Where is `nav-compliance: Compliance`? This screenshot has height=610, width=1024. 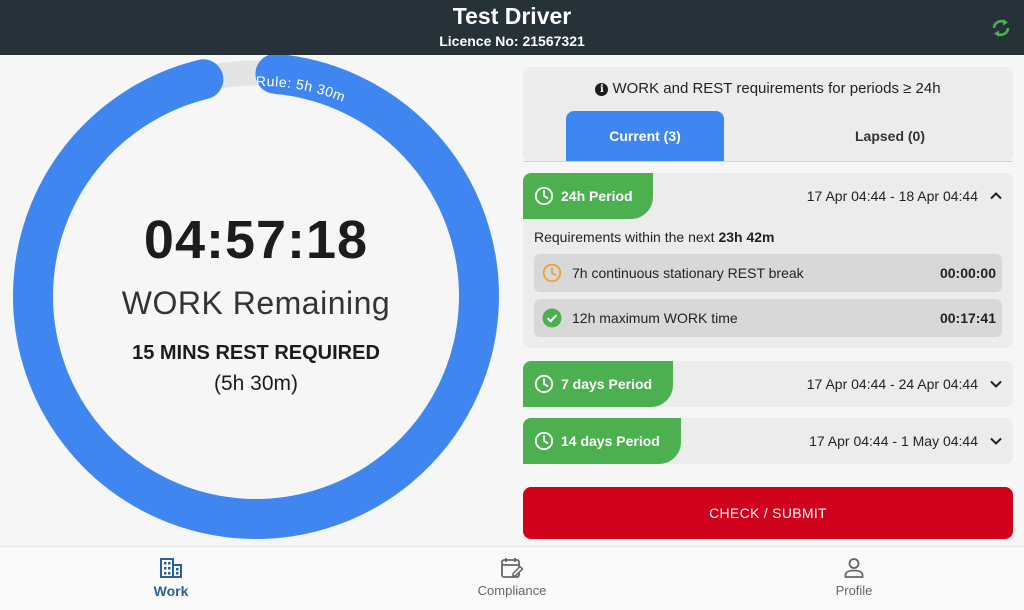 nav-compliance: Compliance is located at coordinates (512, 578).